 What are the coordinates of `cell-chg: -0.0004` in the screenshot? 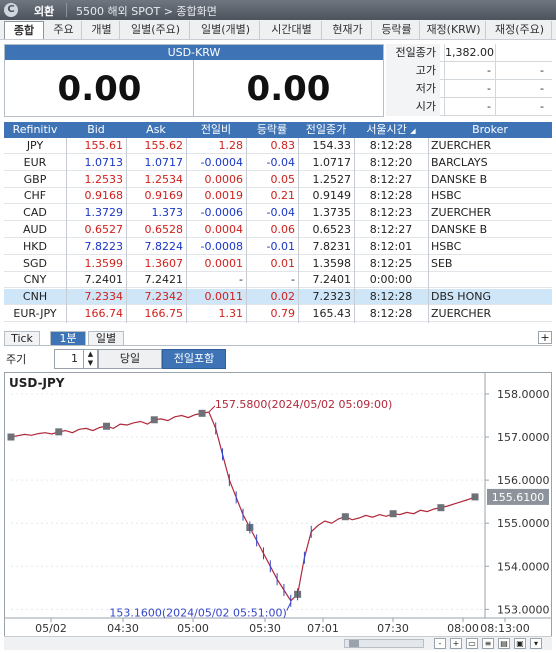 It's located at (221, 162).